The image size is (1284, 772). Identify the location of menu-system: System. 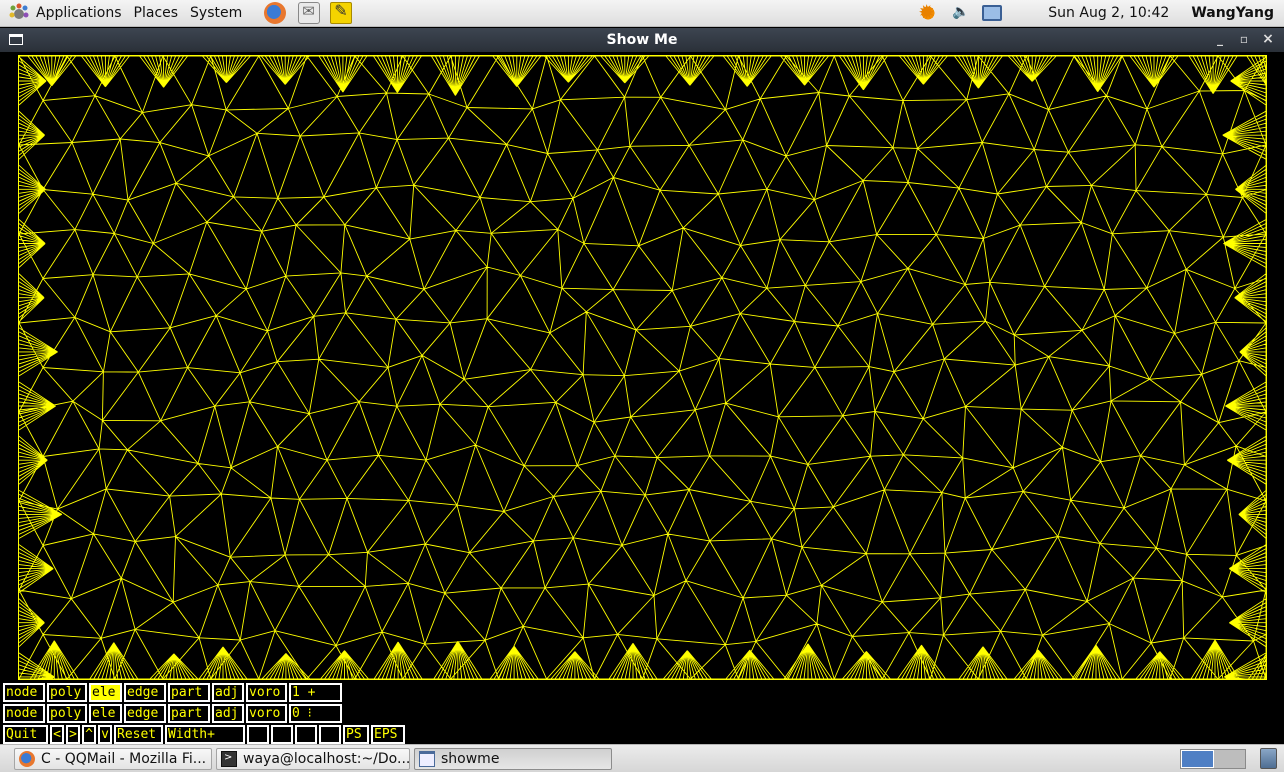
(216, 13).